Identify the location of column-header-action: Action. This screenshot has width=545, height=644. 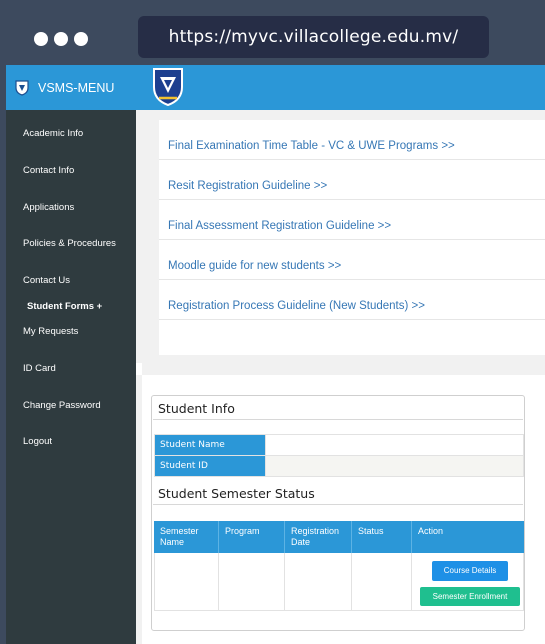
(431, 531).